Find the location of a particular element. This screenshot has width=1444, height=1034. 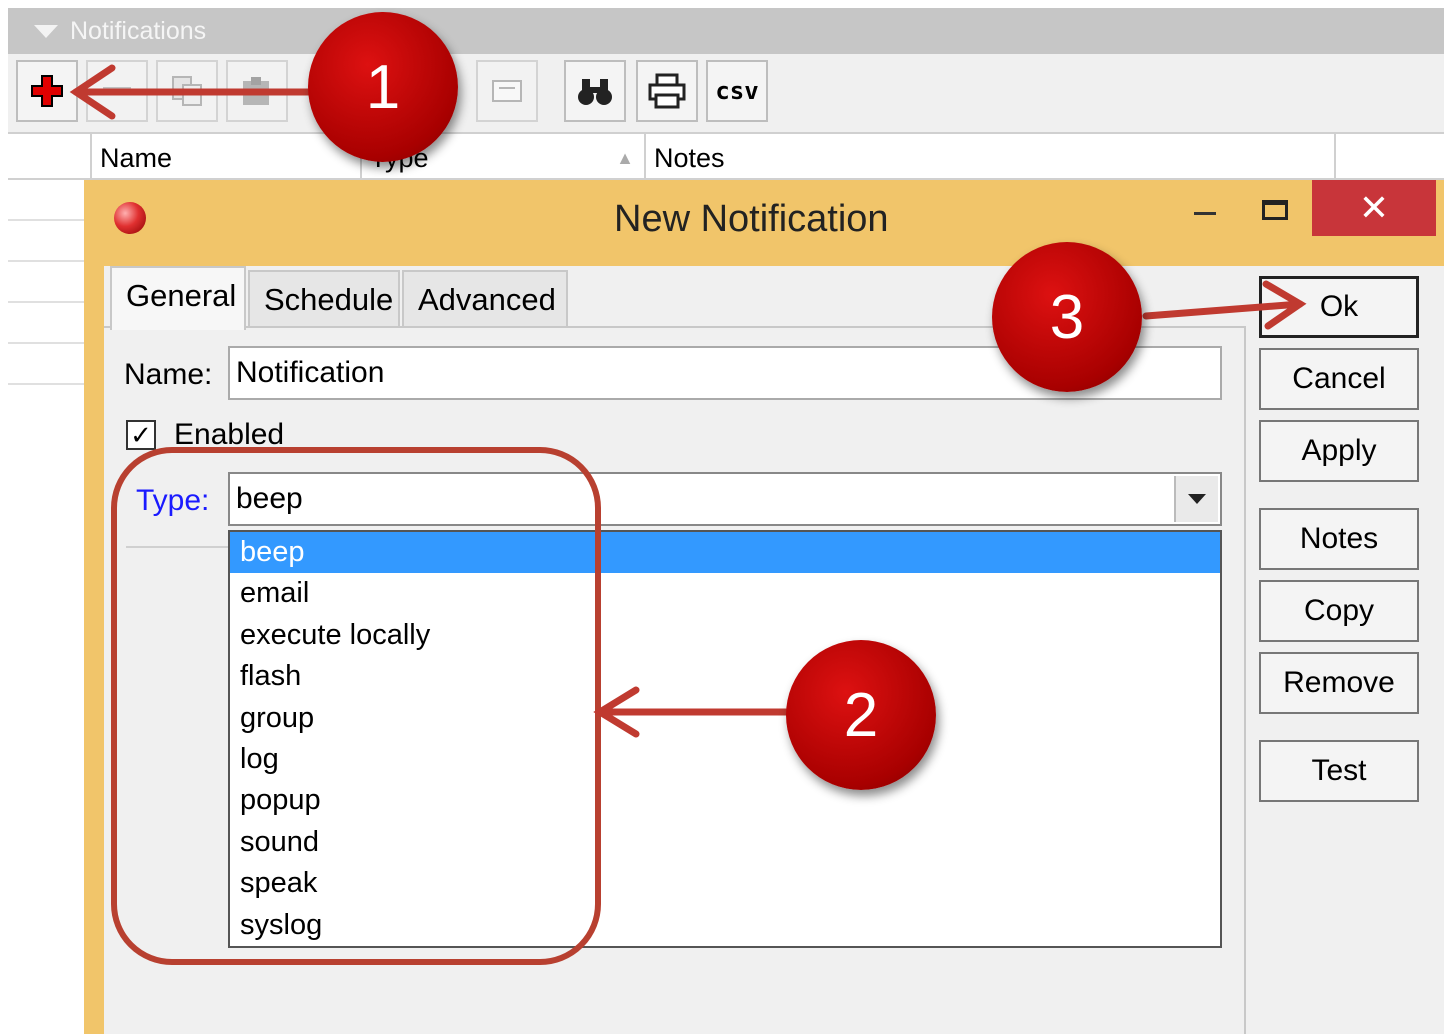

type-select: beep is located at coordinates (725, 499).